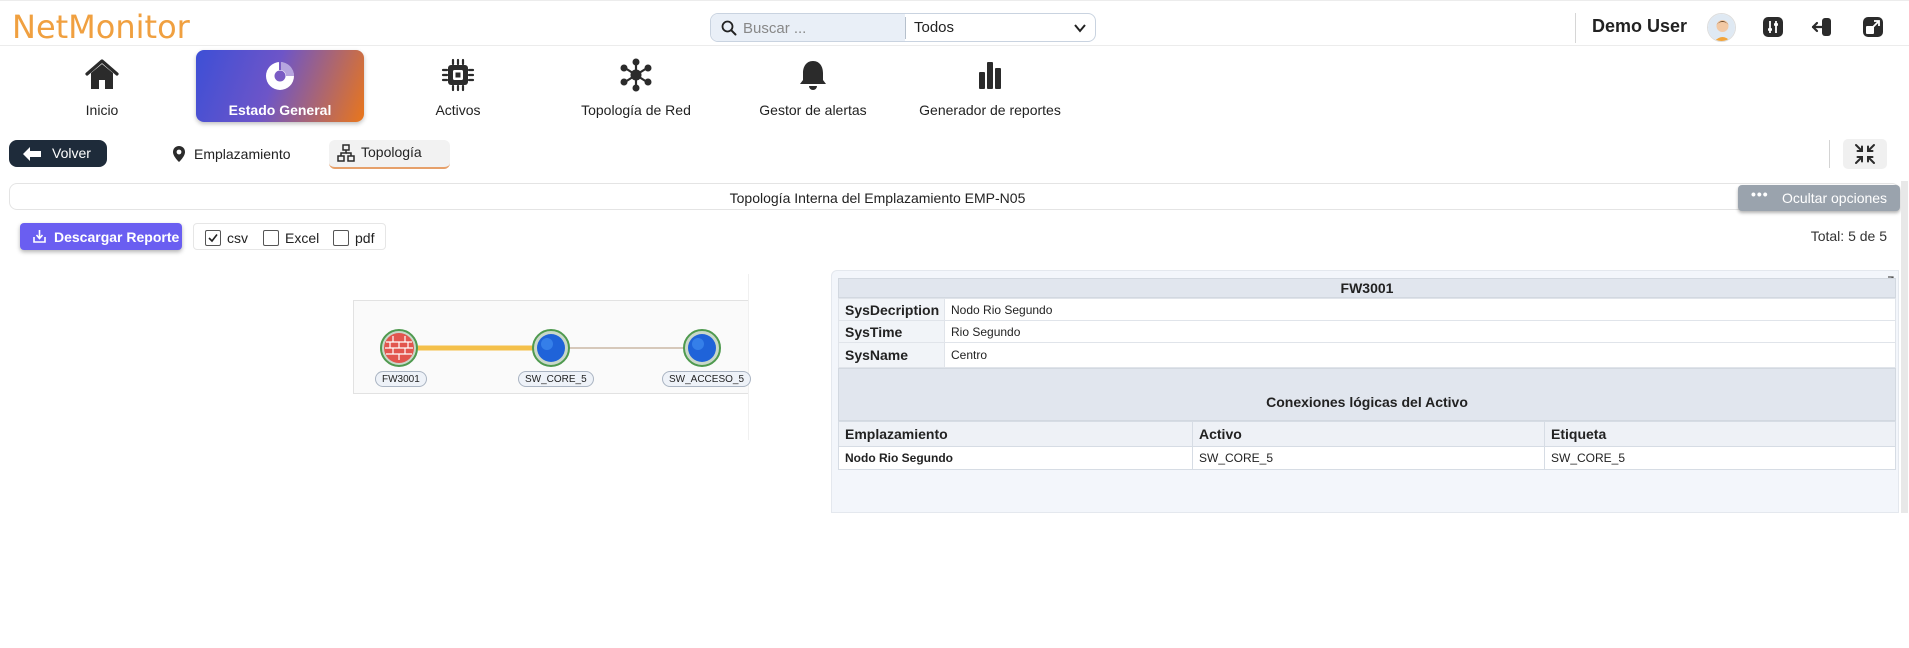 This screenshot has width=1909, height=648. I want to click on global-search: Todos, so click(903, 27).